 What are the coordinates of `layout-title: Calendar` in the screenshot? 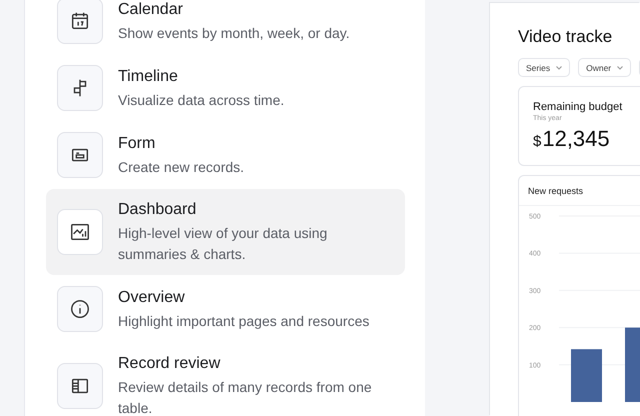 It's located at (151, 10).